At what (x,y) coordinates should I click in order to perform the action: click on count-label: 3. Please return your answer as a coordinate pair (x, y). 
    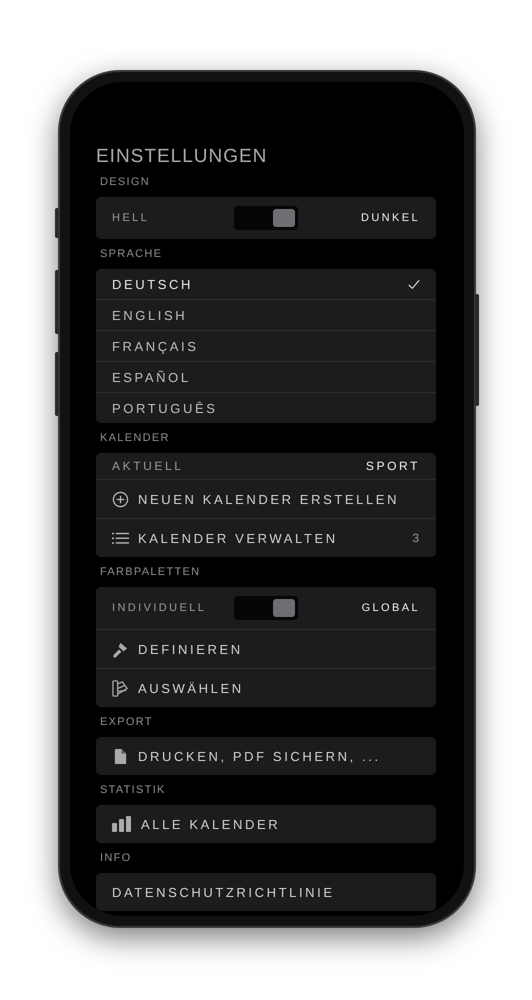
    Looking at the image, I should click on (416, 538).